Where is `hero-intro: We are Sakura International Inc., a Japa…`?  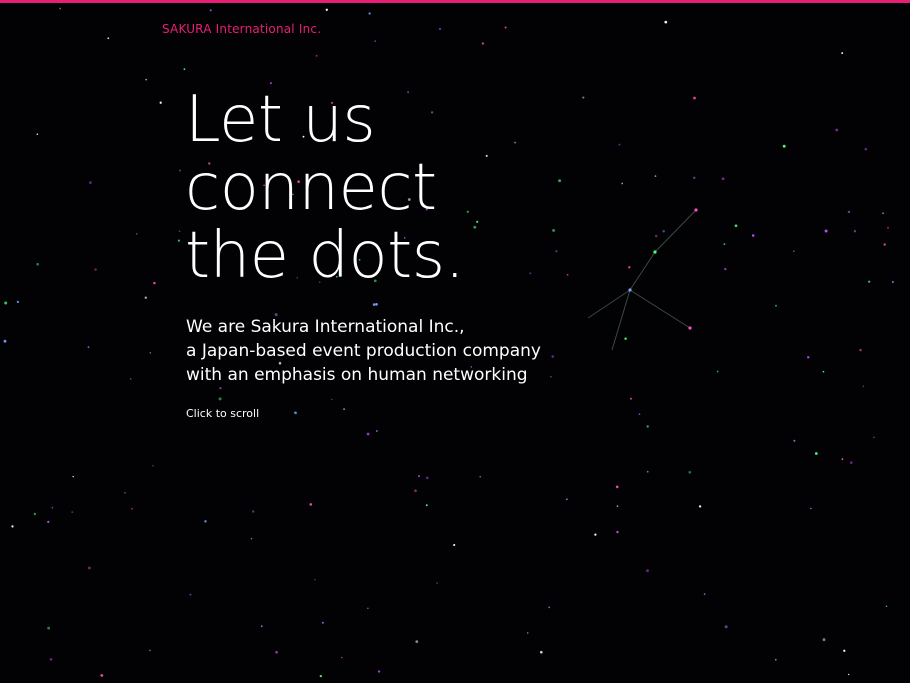
hero-intro: We are Sakura International Inc., a Japa… is located at coordinates (363, 351).